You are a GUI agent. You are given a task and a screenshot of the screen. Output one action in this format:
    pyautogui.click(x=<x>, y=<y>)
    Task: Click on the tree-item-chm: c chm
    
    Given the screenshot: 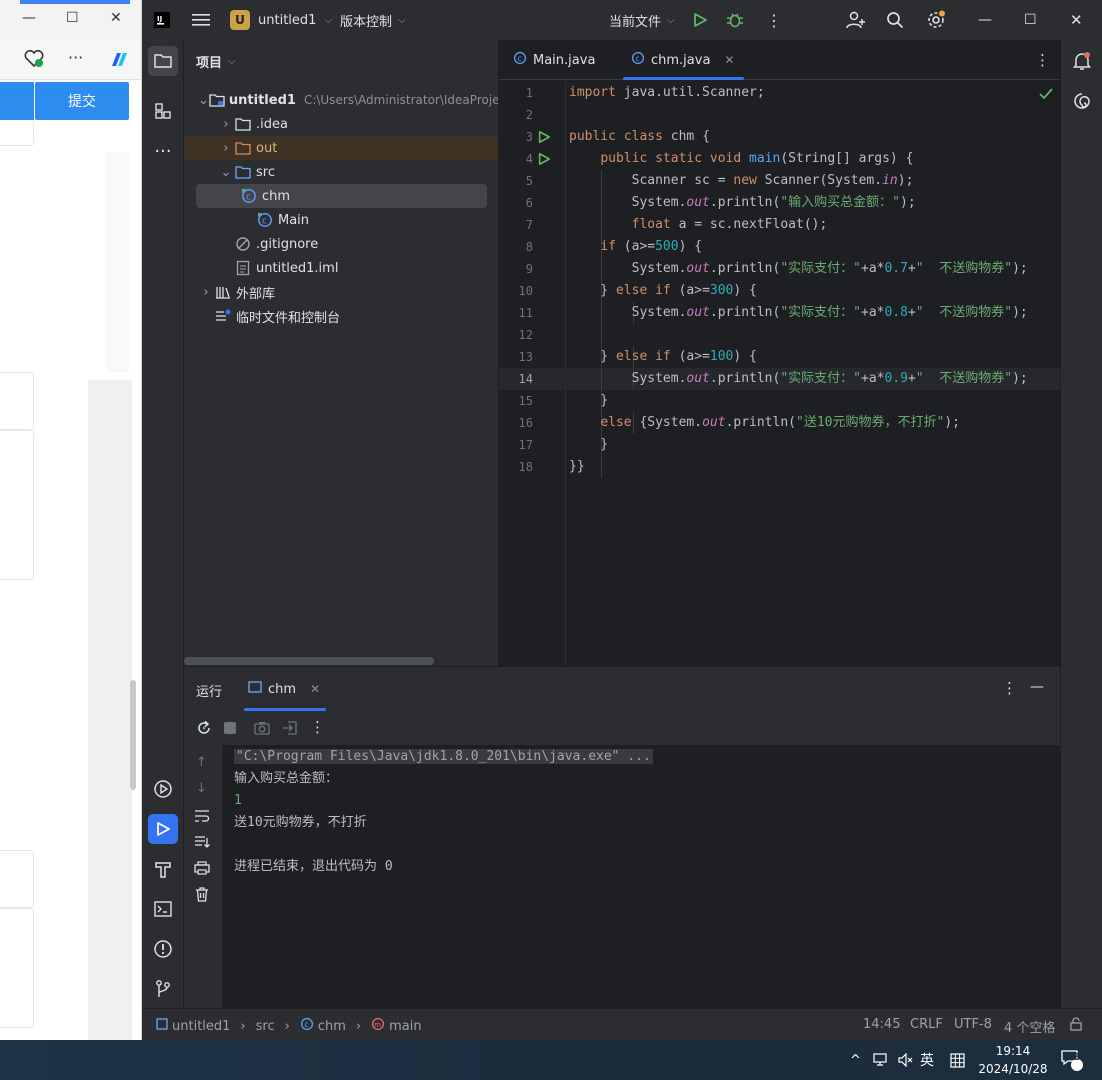 What is the action you would take?
    pyautogui.click(x=341, y=196)
    